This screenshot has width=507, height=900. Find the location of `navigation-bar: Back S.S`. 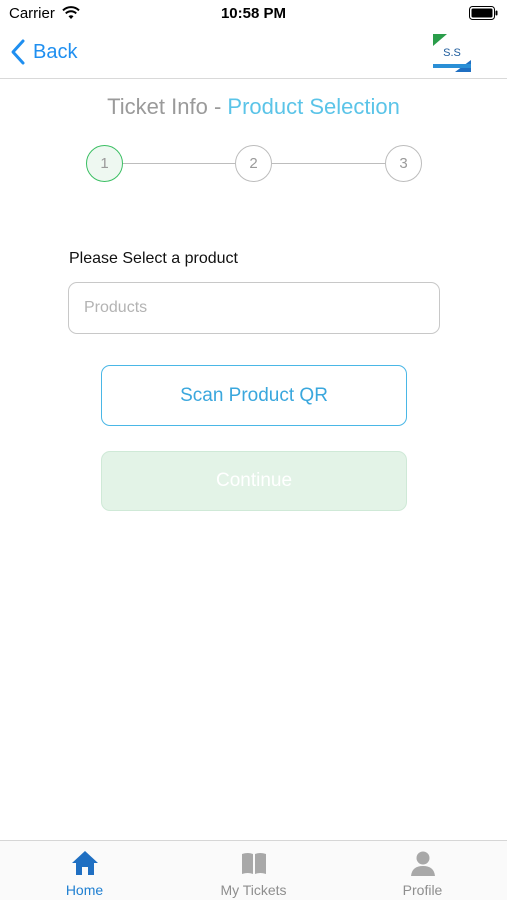

navigation-bar: Back S.S is located at coordinates (253, 53).